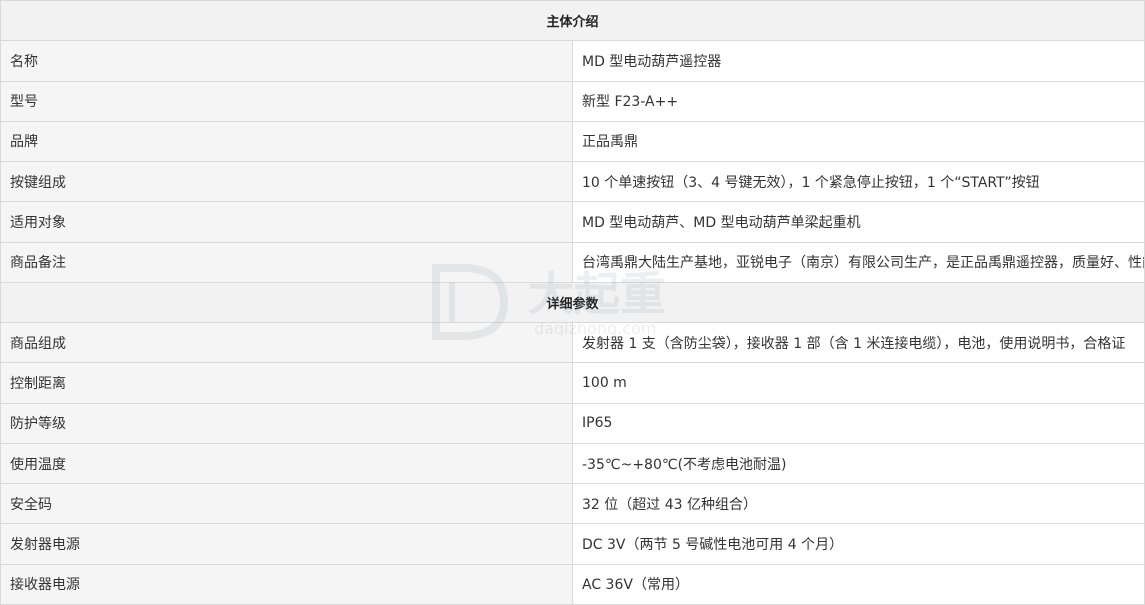 This screenshot has height=605, width=1145. What do you see at coordinates (858, 423) in the screenshot?
I see `row-value: IP65` at bounding box center [858, 423].